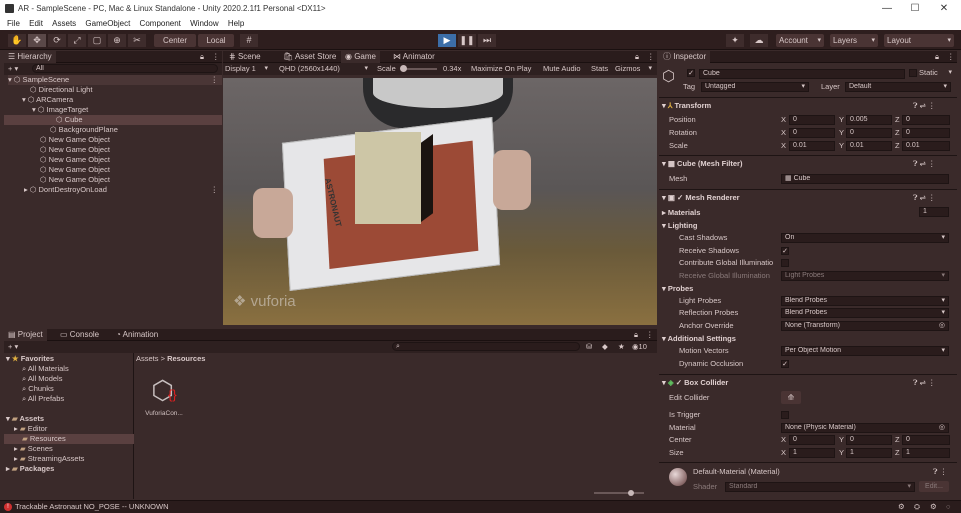  Describe the element at coordinates (948, 507) in the screenshot. I see `collab-status-icon: ◌` at that location.